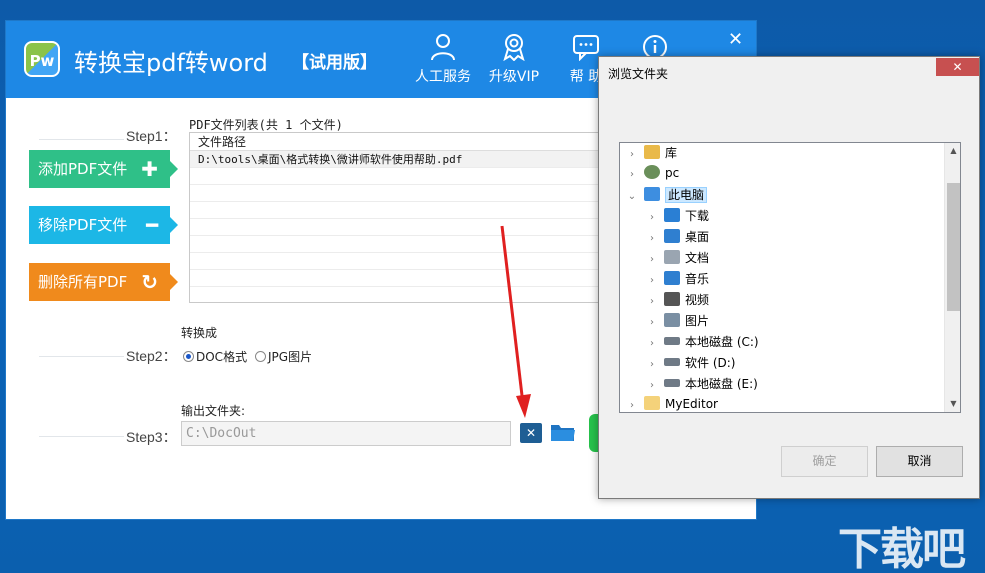 The image size is (985, 573). What do you see at coordinates (222, 357) in the screenshot?
I see `doc-format-label: DOC格式` at bounding box center [222, 357].